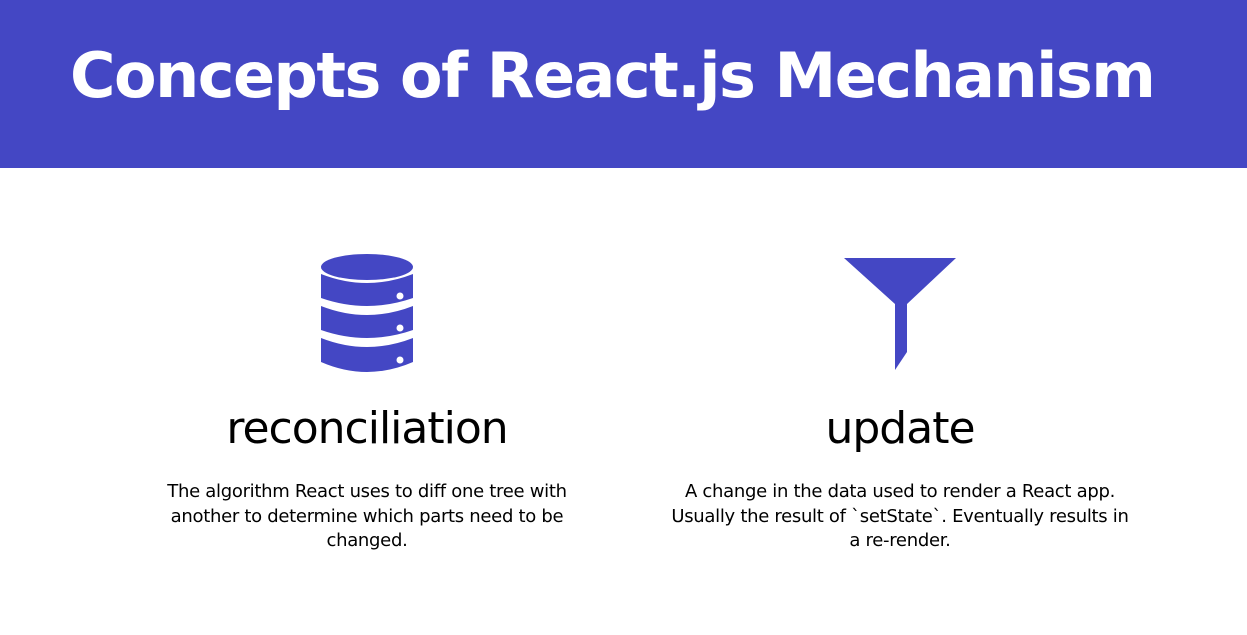 This screenshot has height=635, width=1247. Describe the element at coordinates (900, 428) in the screenshot. I see `concept-title: update` at that location.